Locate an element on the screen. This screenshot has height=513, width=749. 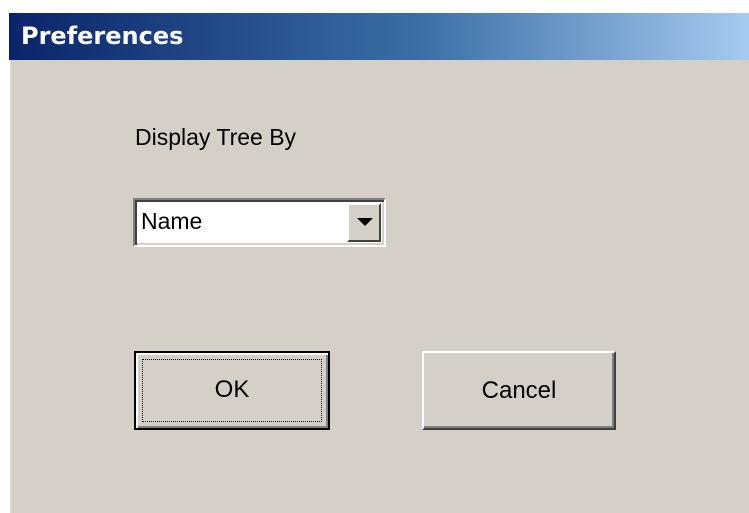
cancel-button: Cancel is located at coordinates (519, 390).